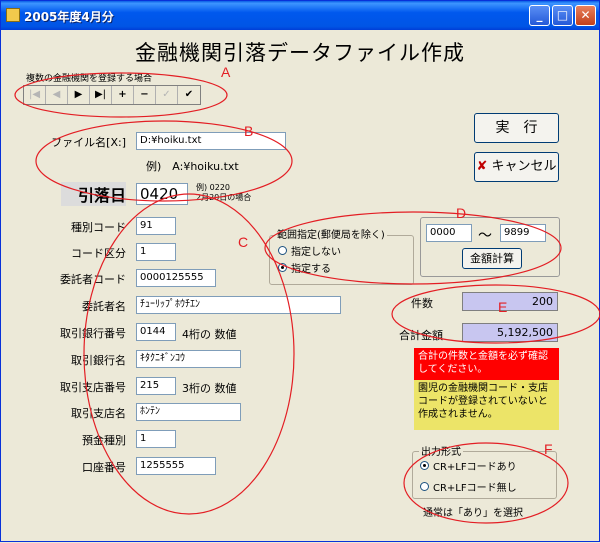 Image resolution: width=600 pixels, height=543 pixels. Describe the element at coordinates (98, 227) in the screenshot. I see `field-label: 種別コード` at that location.